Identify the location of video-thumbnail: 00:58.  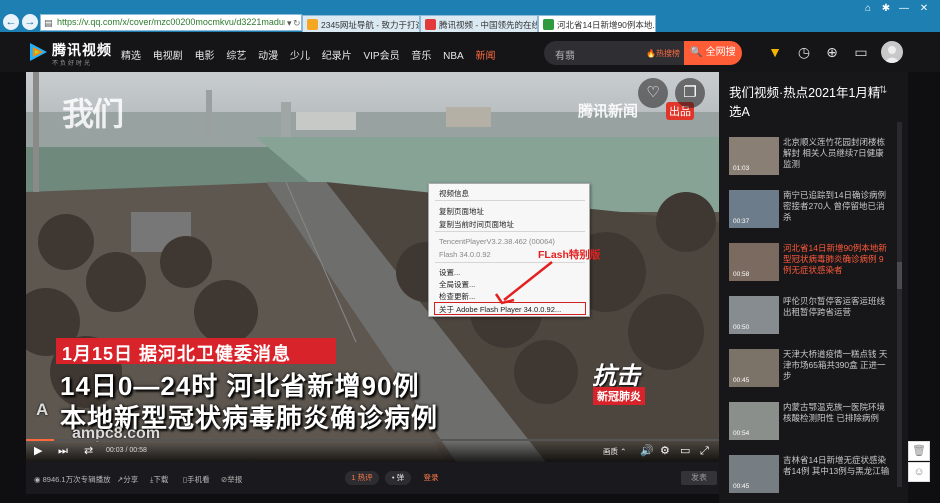
(754, 262).